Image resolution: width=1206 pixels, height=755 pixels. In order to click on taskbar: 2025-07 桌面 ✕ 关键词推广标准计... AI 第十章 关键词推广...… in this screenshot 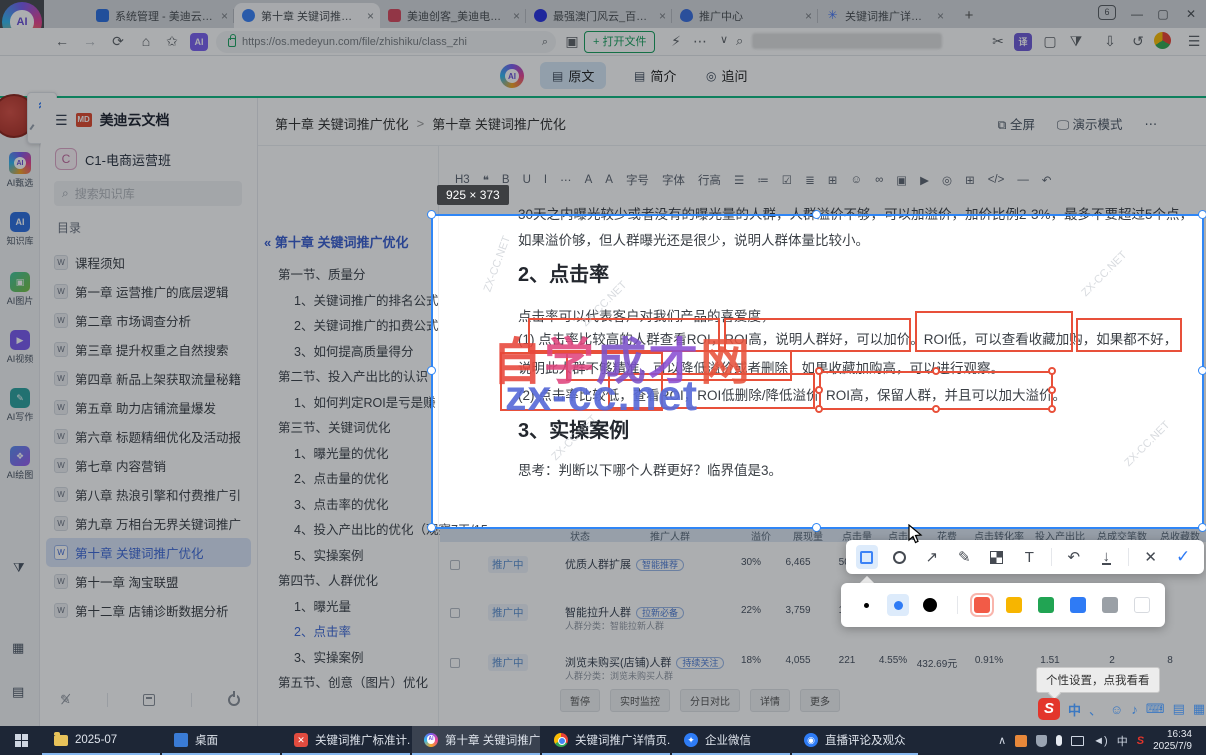, I will do `click(603, 740)`.